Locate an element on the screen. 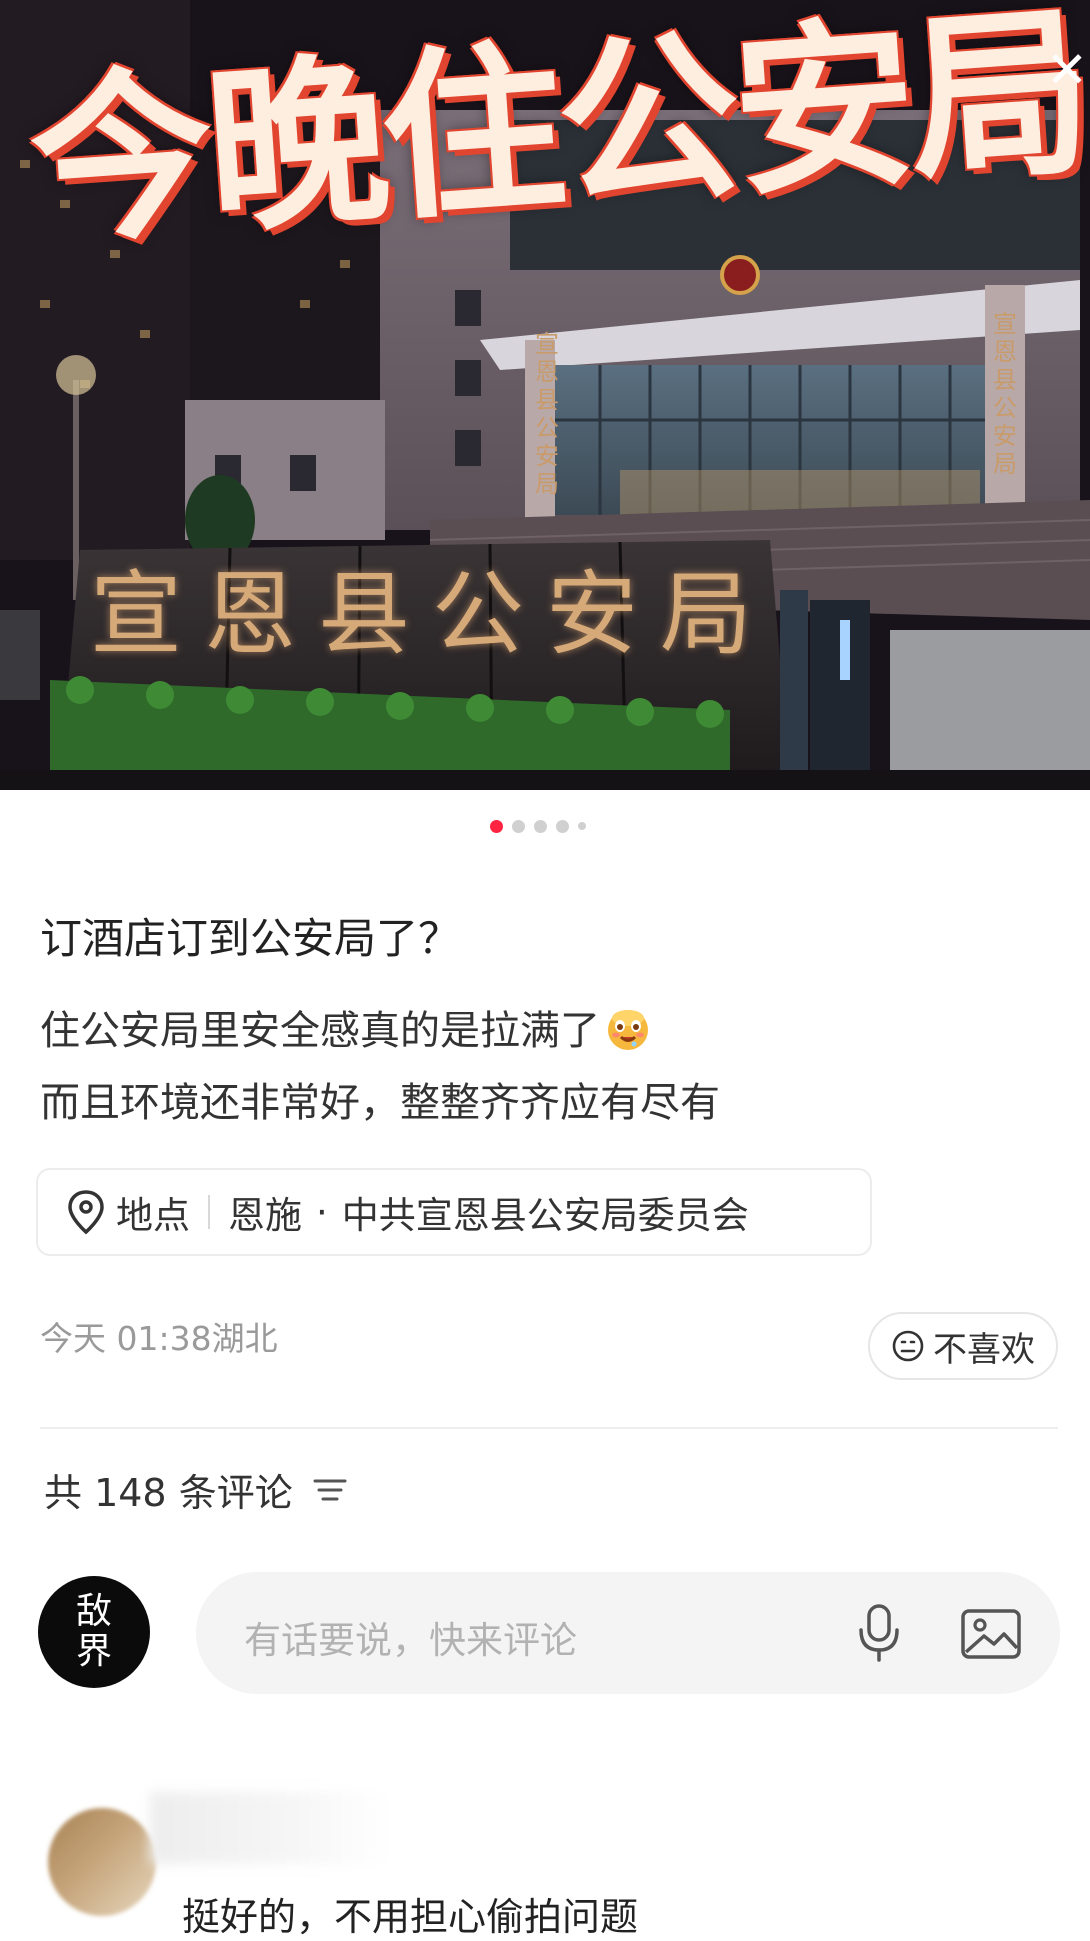  dislike-button: 不喜欢 is located at coordinates (963, 1346).